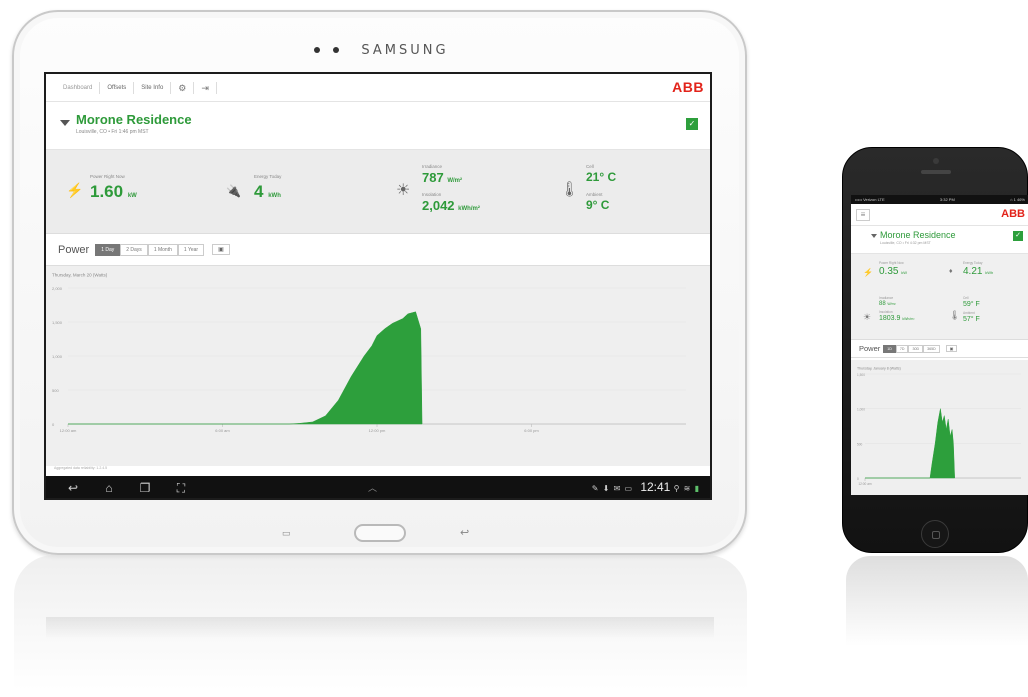 Image resolution: width=1028 pixels, height=697 pixels. Describe the element at coordinates (80, 275) in the screenshot. I see `chart-title: Thursday, March 20 (Watts)` at that location.